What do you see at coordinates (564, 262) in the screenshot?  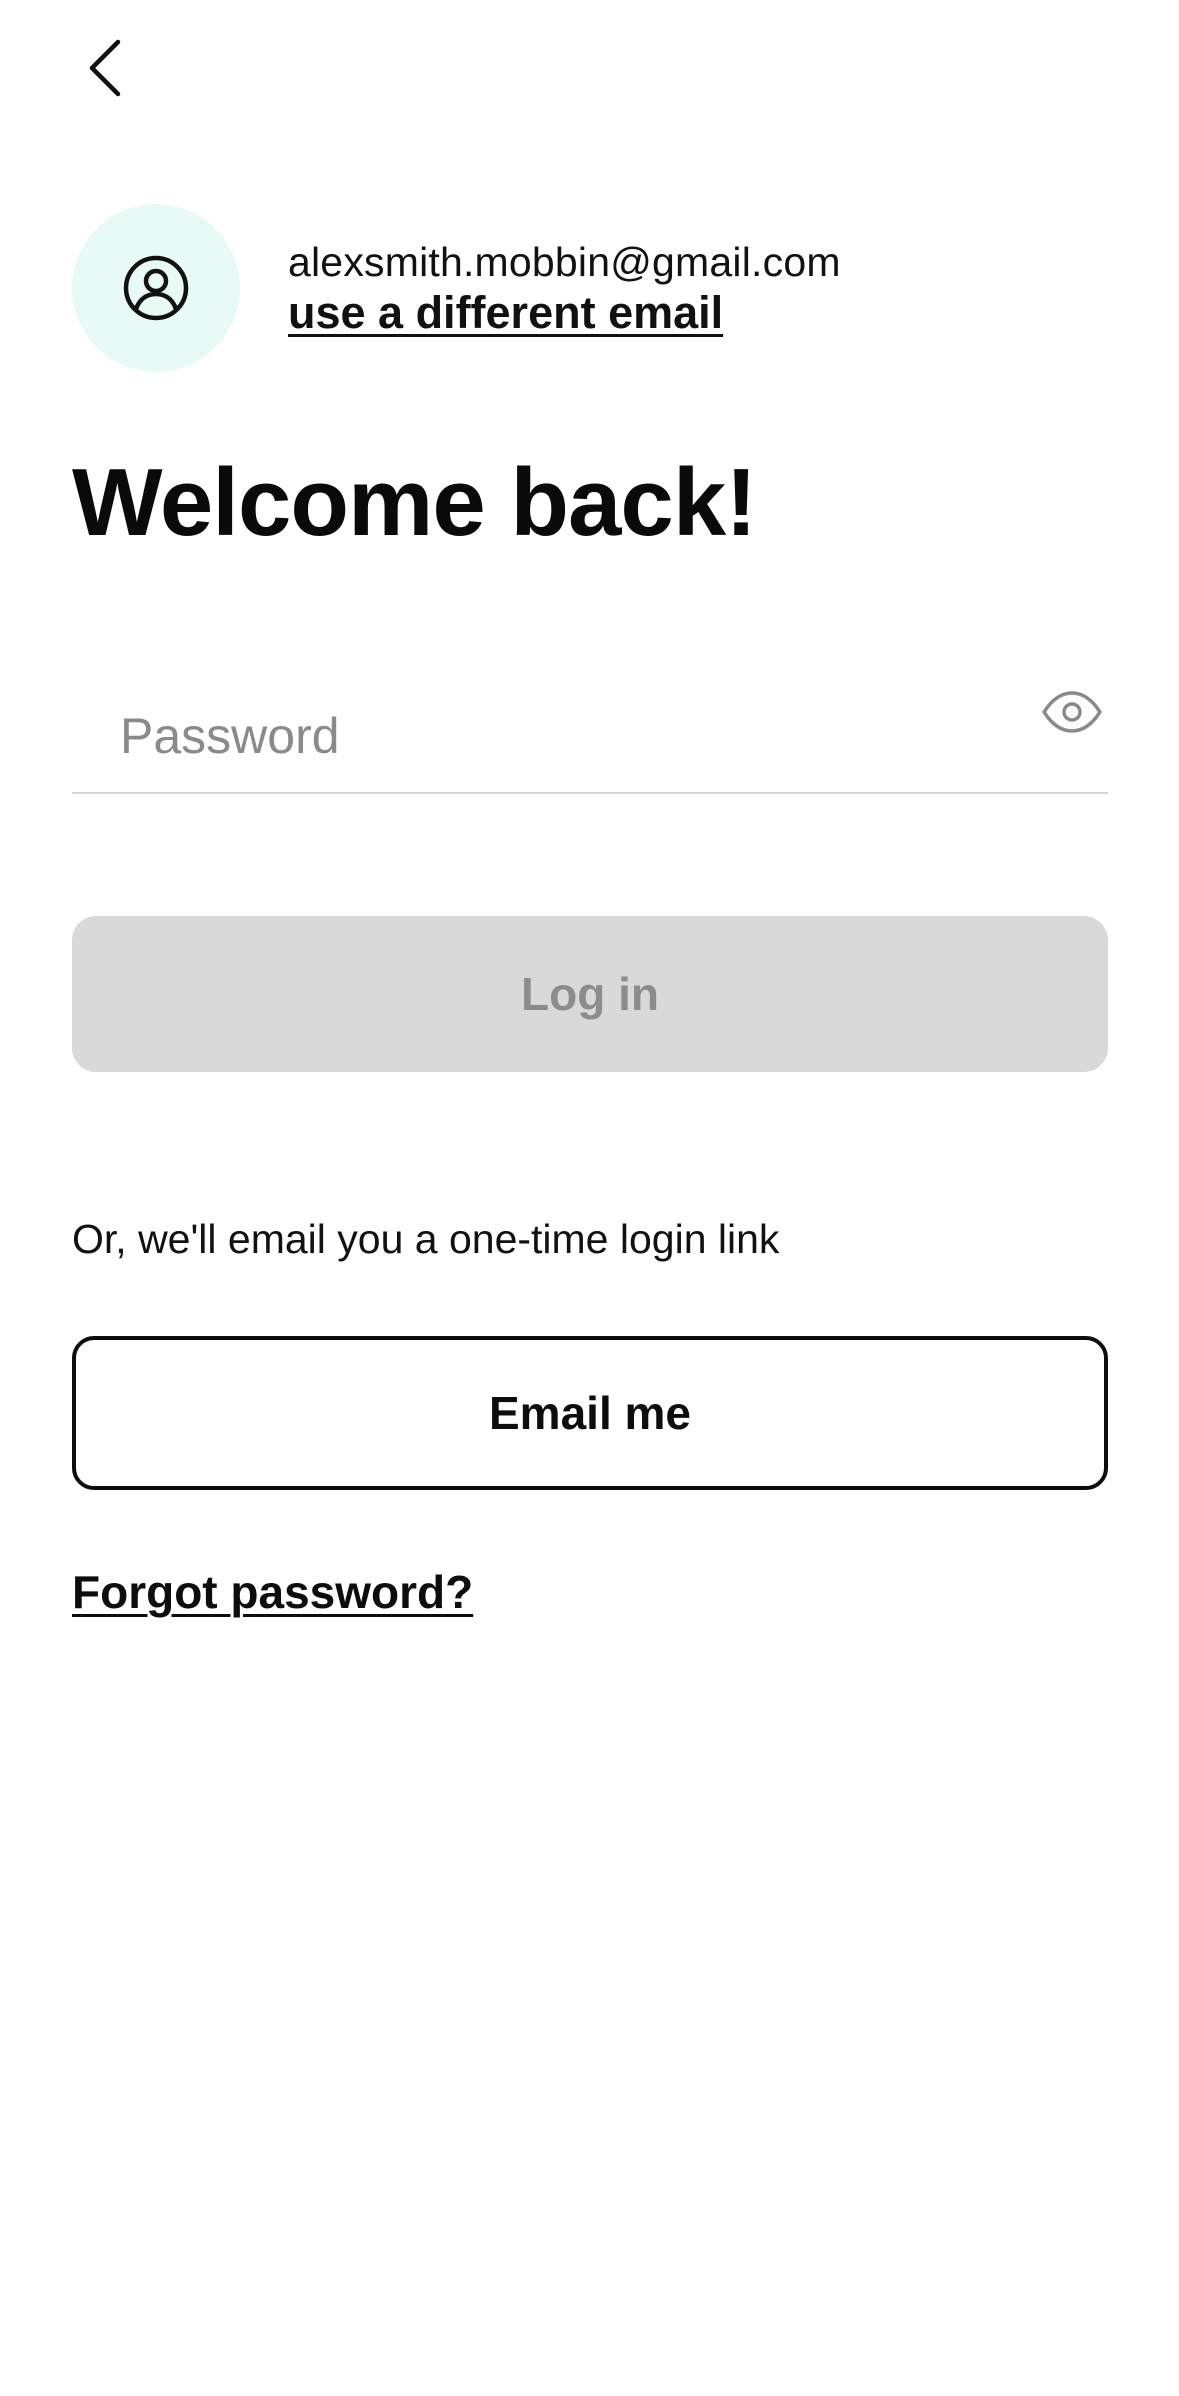 I see `account-email: alexsmith.mobbin@gmail.com` at bounding box center [564, 262].